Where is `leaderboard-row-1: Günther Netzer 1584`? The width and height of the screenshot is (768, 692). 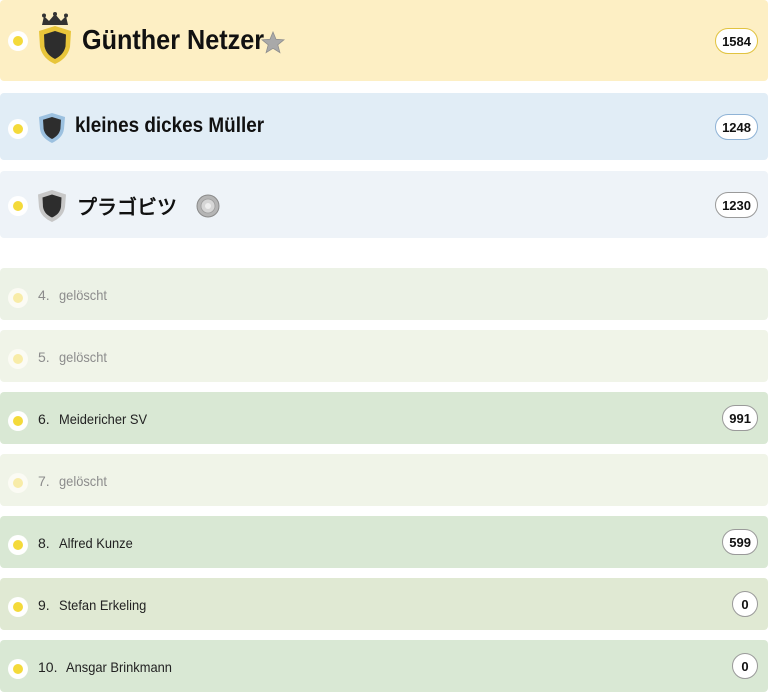
leaderboard-row-1: Günther Netzer 1584 is located at coordinates (384, 40).